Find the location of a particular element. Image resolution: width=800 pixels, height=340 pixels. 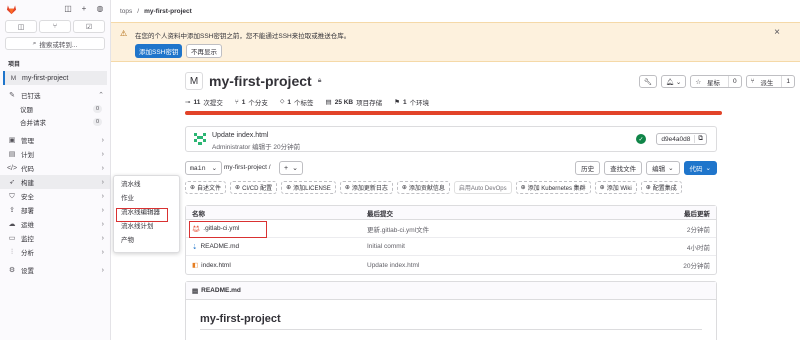

breadcrumb-group: tops is located at coordinates (126, 11).